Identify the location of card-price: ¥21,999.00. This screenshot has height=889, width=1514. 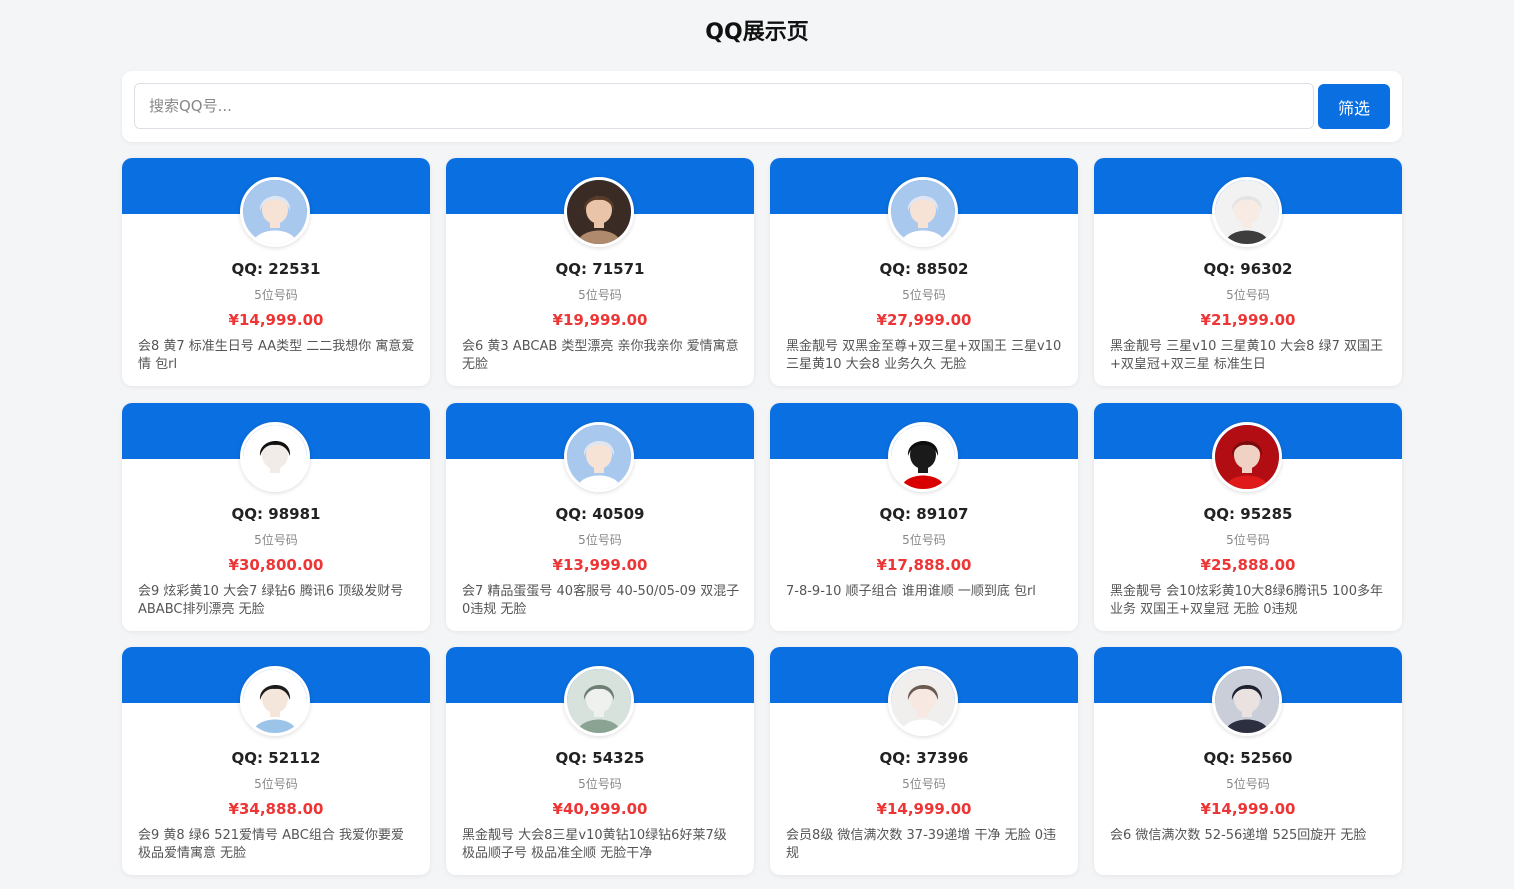
(1248, 320).